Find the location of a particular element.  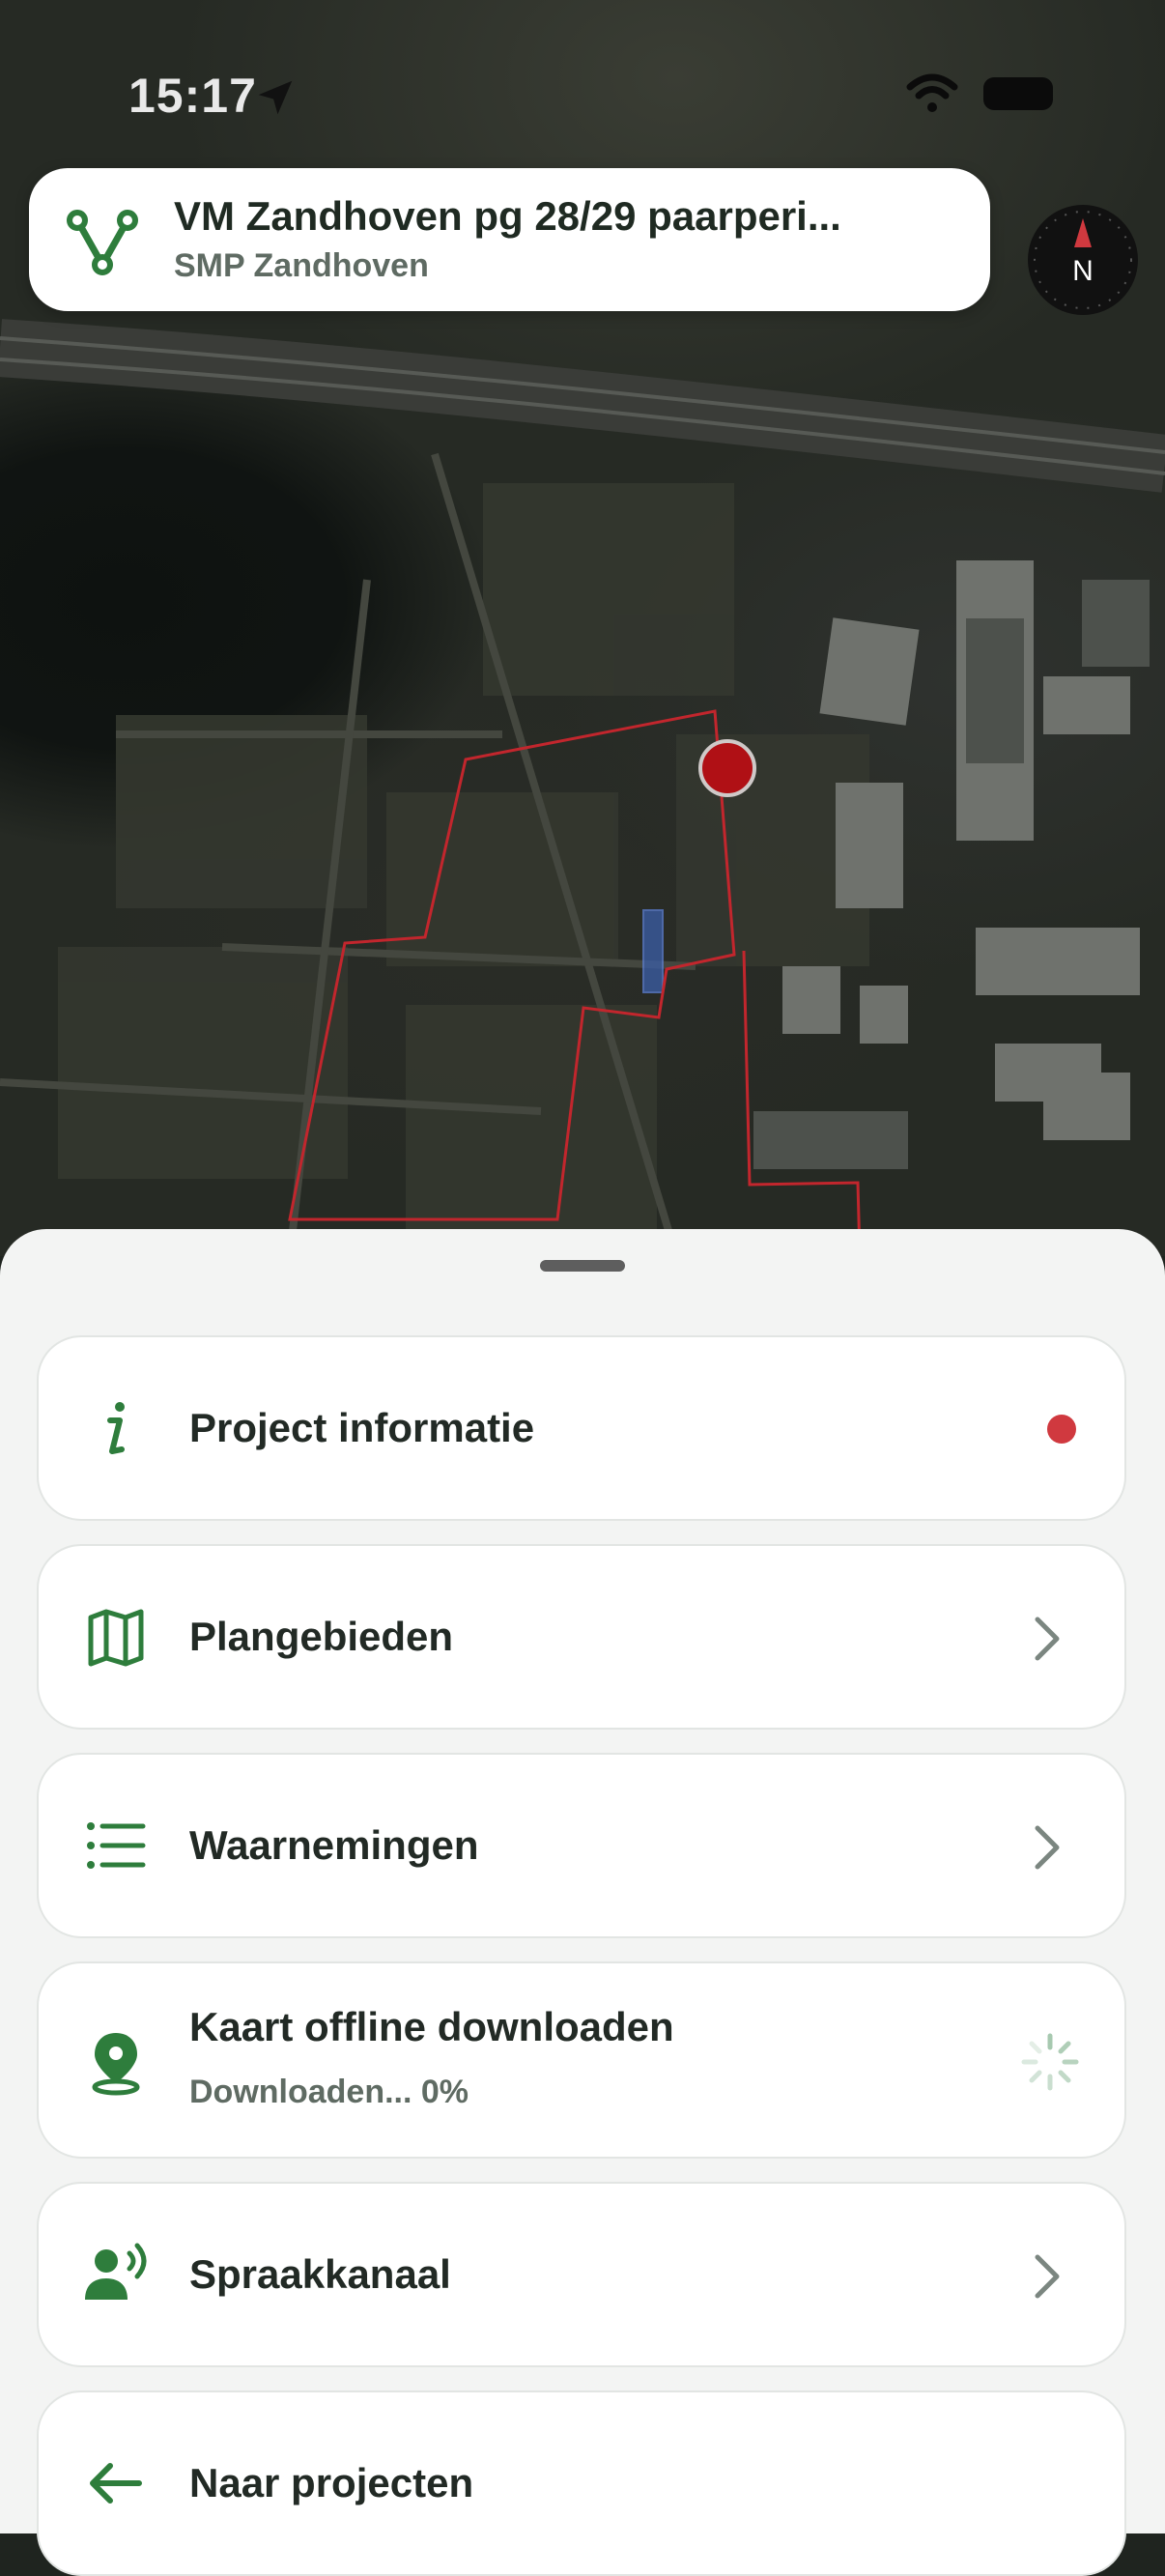

location-pin-icon is located at coordinates (116, 2065).